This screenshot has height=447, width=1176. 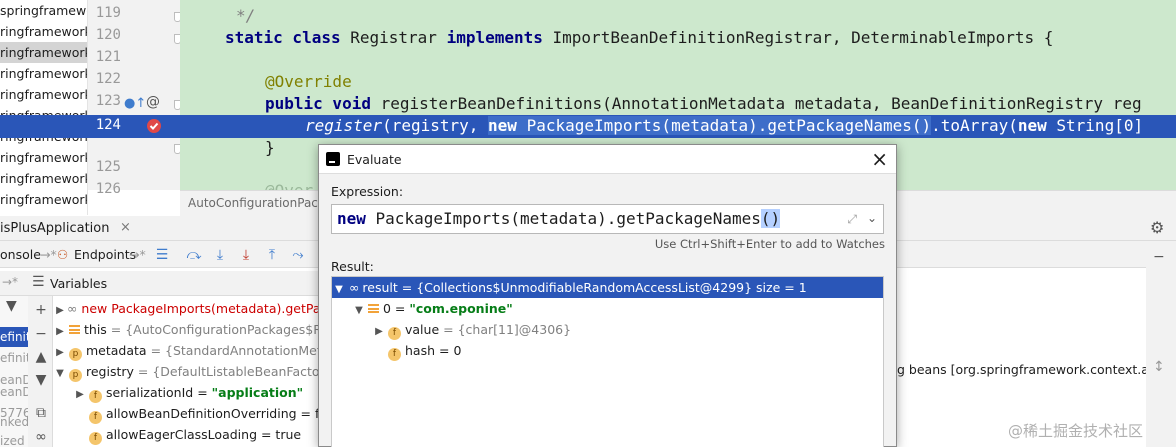 I want to click on add-watch-icon: +, so click(x=41, y=310).